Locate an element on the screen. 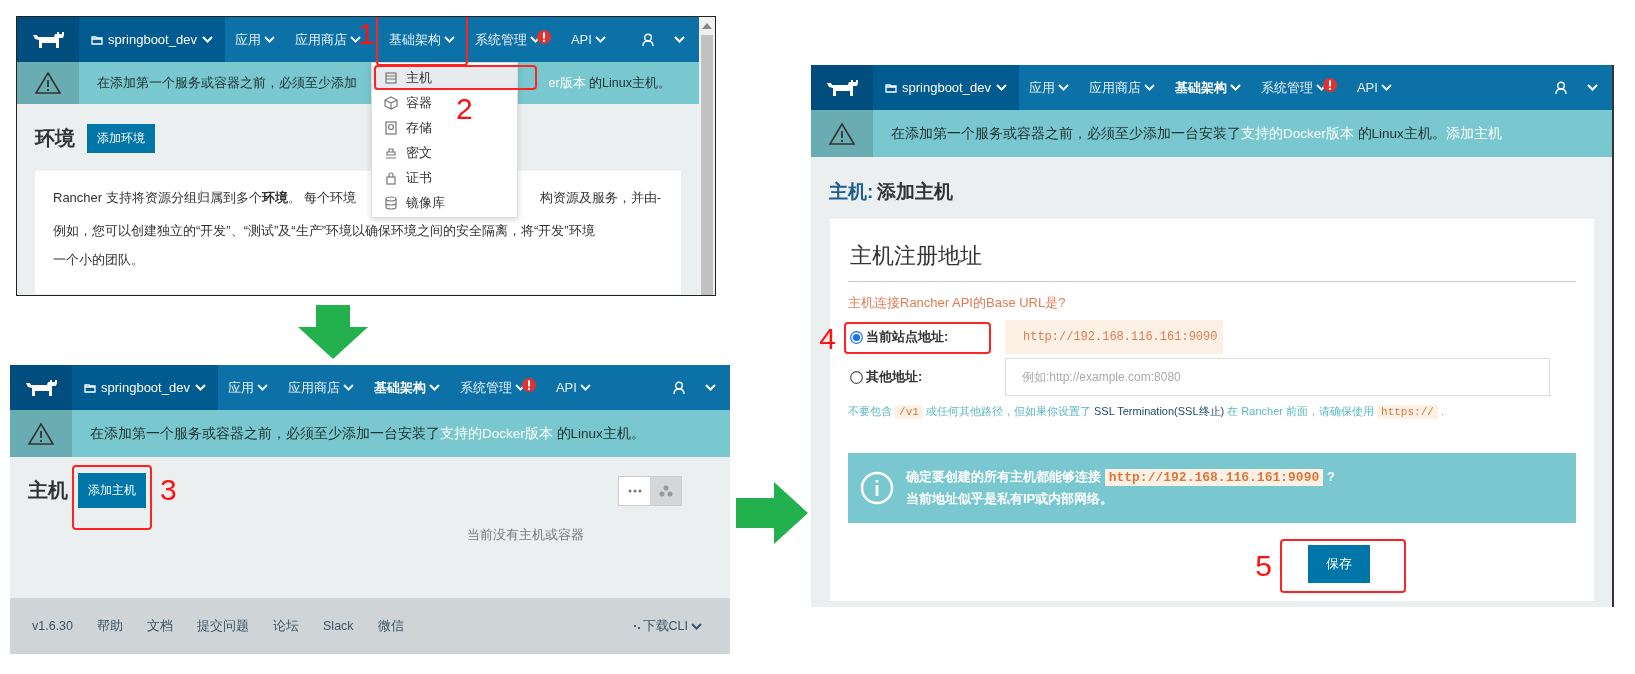 This screenshot has width=1635, height=674. footer-link: 论坛 is located at coordinates (286, 626).